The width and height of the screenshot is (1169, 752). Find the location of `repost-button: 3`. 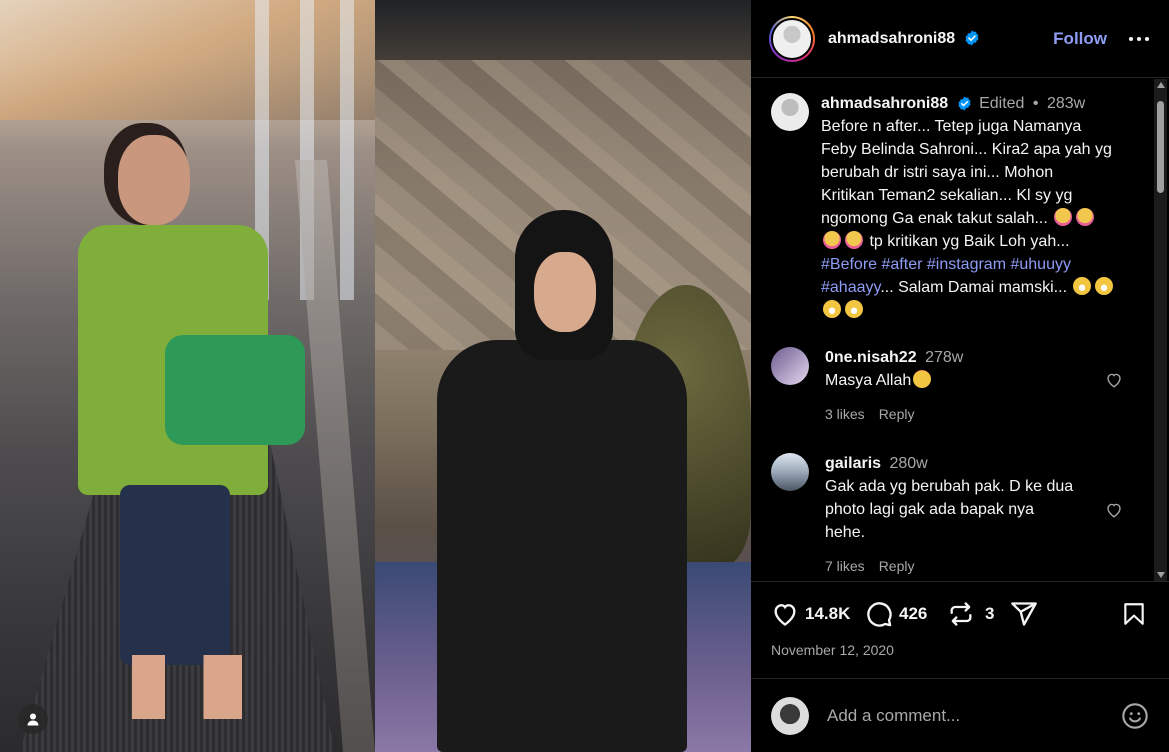

repost-button: 3 is located at coordinates (970, 614).